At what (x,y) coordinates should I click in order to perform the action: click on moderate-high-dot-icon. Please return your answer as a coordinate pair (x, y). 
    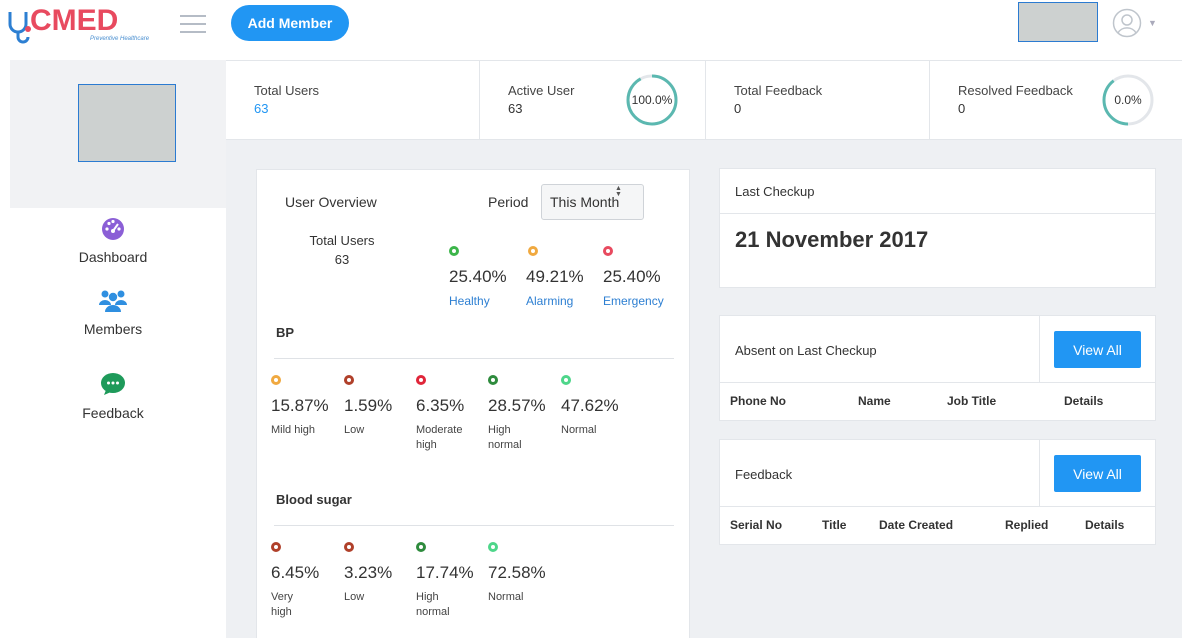
    Looking at the image, I should click on (421, 380).